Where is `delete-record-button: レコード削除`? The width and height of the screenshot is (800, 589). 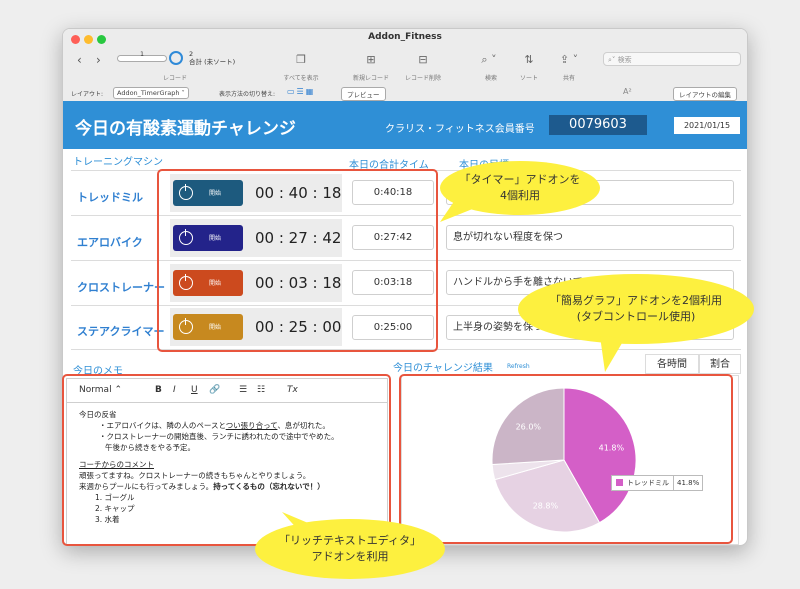 delete-record-button: レコード削除 is located at coordinates (423, 77).